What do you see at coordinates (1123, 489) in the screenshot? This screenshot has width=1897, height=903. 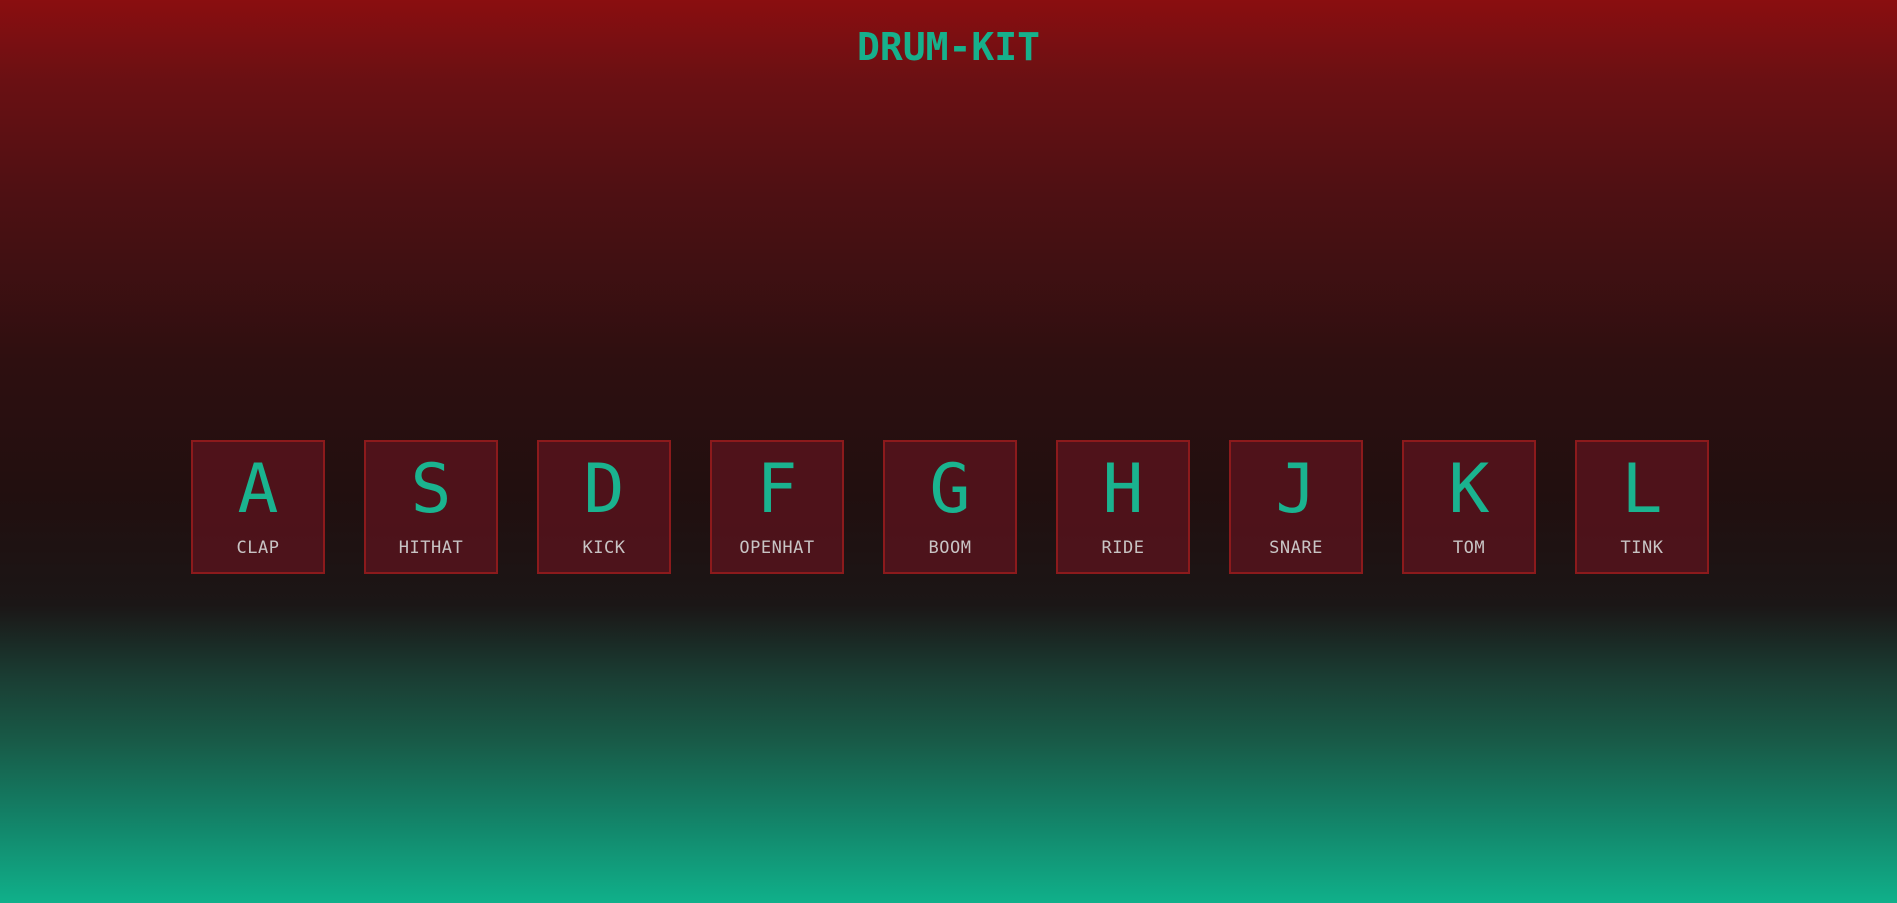 I see `key-letter: H` at bounding box center [1123, 489].